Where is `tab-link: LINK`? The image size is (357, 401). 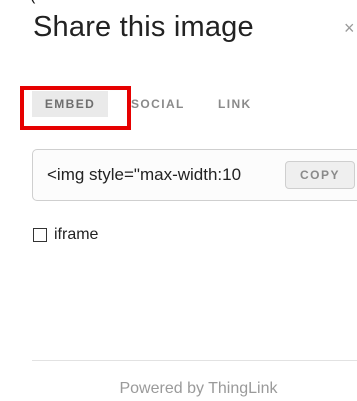 tab-link: LINK is located at coordinates (235, 104).